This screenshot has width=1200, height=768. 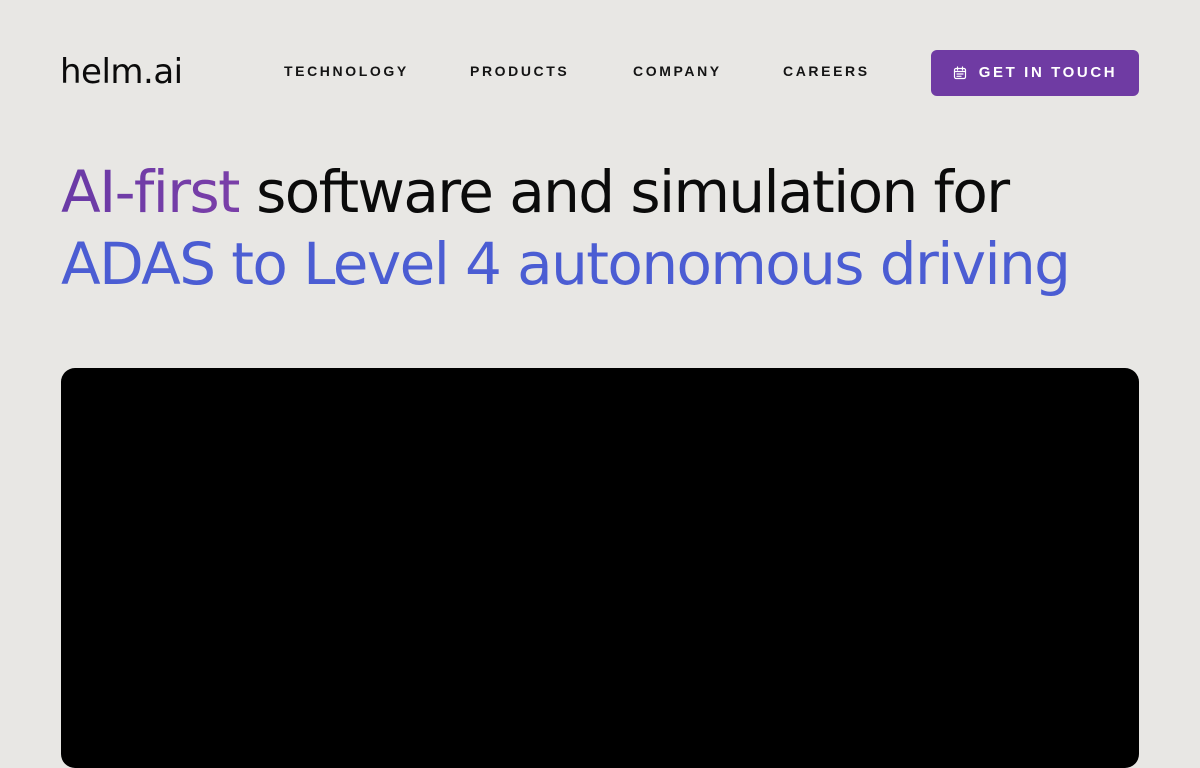 I want to click on logo: helm.ai, so click(x=121, y=72).